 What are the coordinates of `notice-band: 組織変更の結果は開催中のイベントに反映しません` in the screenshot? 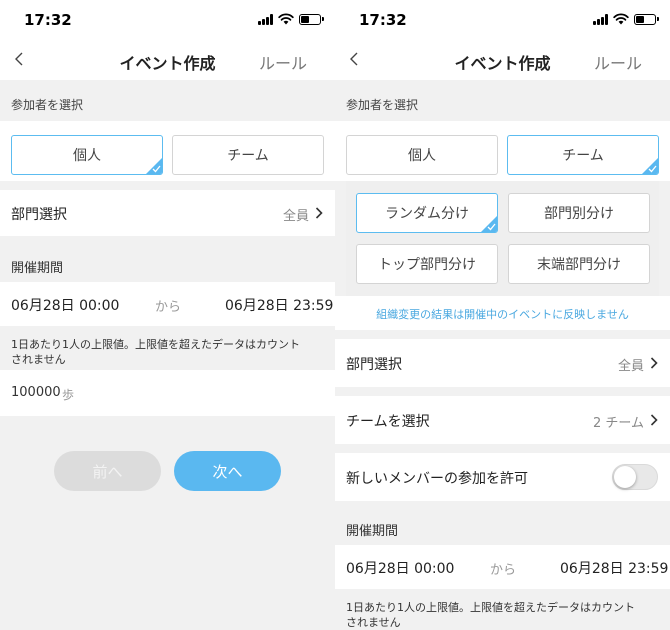 It's located at (502, 313).